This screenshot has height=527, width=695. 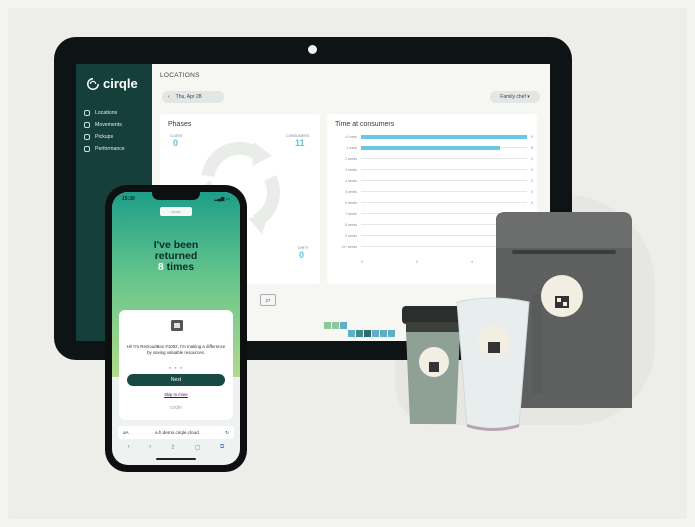 I want to click on sidebar-item-movements: Movements, so click(x=104, y=125).